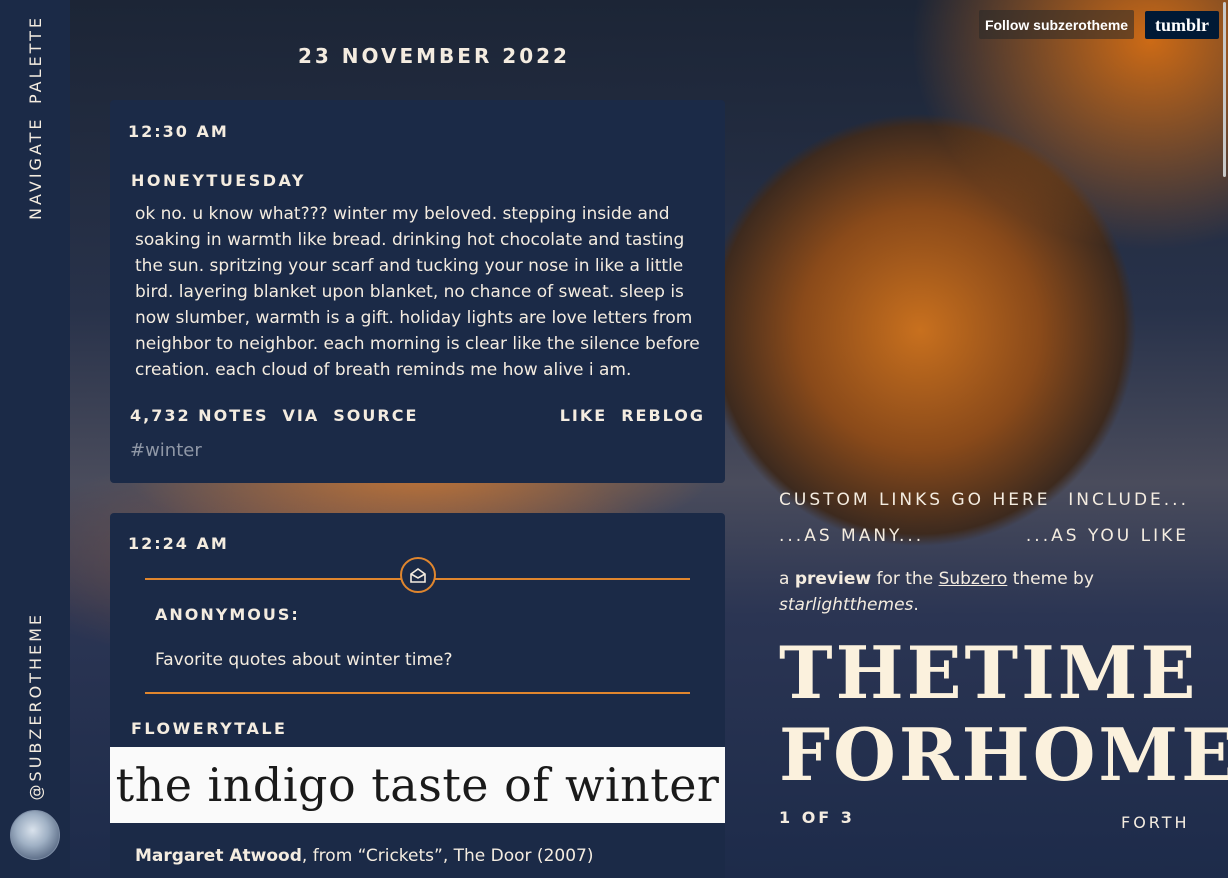  I want to click on desc-preview: preview, so click(833, 579).